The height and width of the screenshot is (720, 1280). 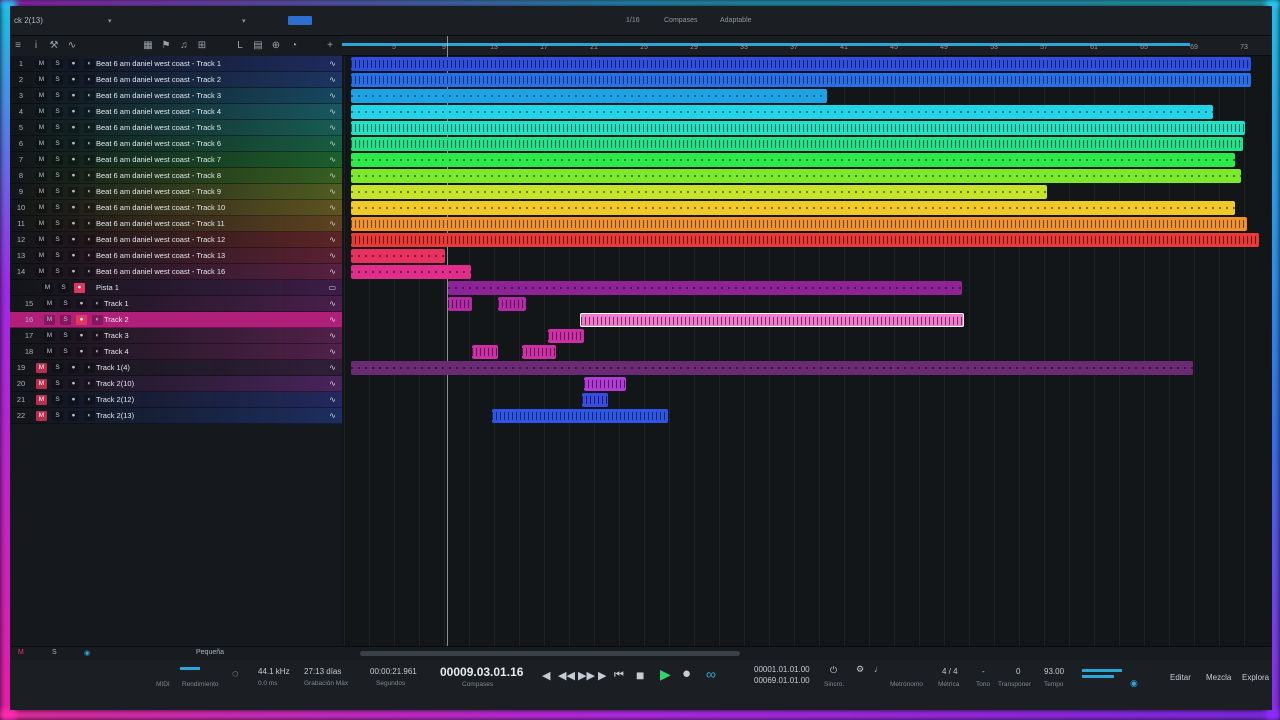 I want to click on track-row: 16 M S ● ◐ Track 2 ∿, so click(x=176, y=320).